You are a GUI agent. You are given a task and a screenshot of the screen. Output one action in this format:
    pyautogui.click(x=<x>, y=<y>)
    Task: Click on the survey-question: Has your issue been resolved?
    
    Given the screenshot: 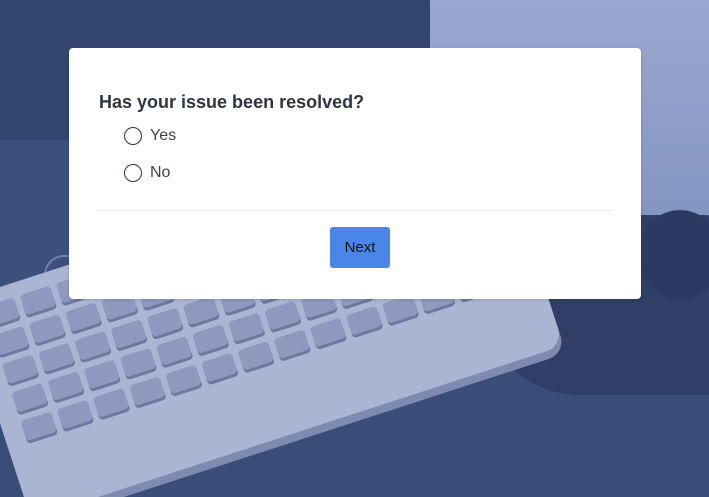 What is the action you would take?
    pyautogui.click(x=232, y=102)
    